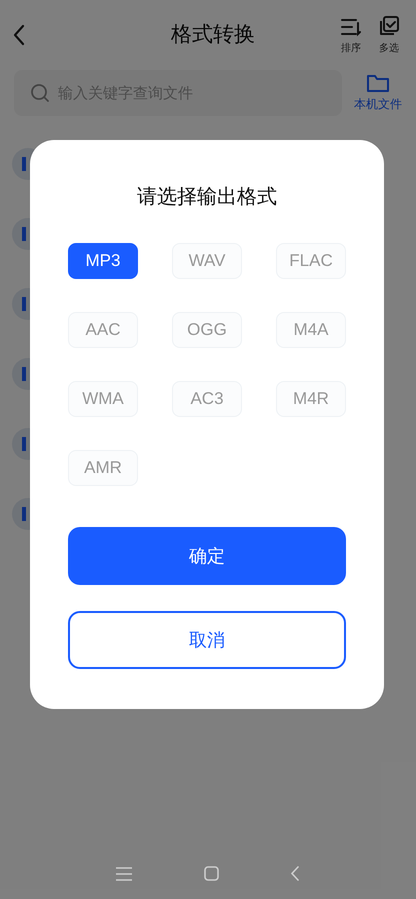  What do you see at coordinates (207, 261) in the screenshot?
I see `format-option: WAV` at bounding box center [207, 261].